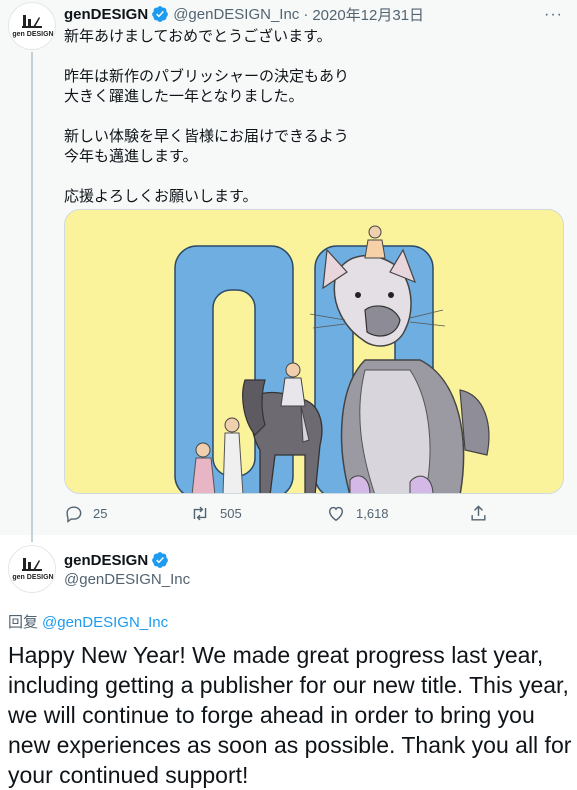 The width and height of the screenshot is (577, 790). What do you see at coordinates (236, 14) in the screenshot?
I see `author-handle: @genDESIGN_Inc` at bounding box center [236, 14].